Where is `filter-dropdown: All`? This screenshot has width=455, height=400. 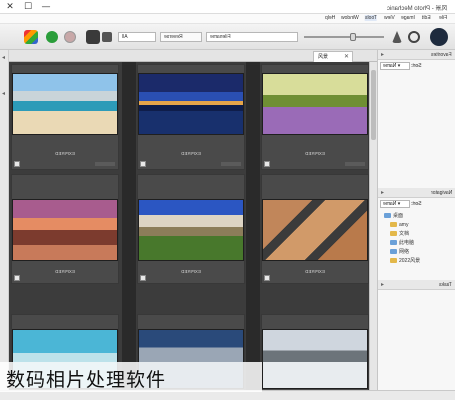 filter-dropdown: All is located at coordinates (137, 37).